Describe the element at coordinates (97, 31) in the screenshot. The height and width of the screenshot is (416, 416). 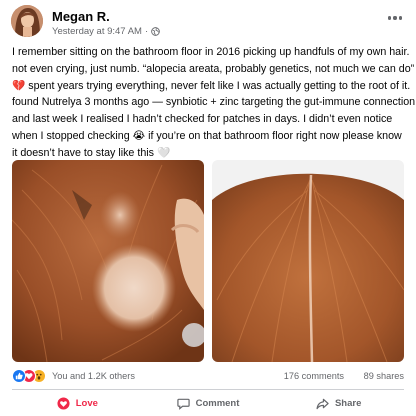
I see `timestamp: Yesterday at 9:47 AM` at that location.